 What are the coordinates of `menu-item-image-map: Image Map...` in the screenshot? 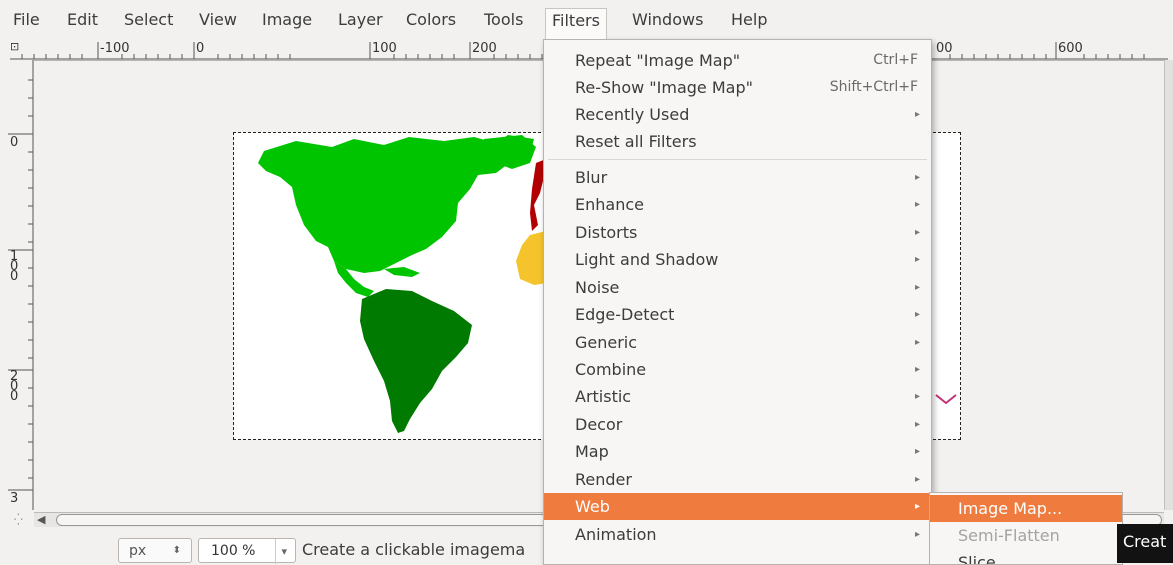 It's located at (1026, 508).